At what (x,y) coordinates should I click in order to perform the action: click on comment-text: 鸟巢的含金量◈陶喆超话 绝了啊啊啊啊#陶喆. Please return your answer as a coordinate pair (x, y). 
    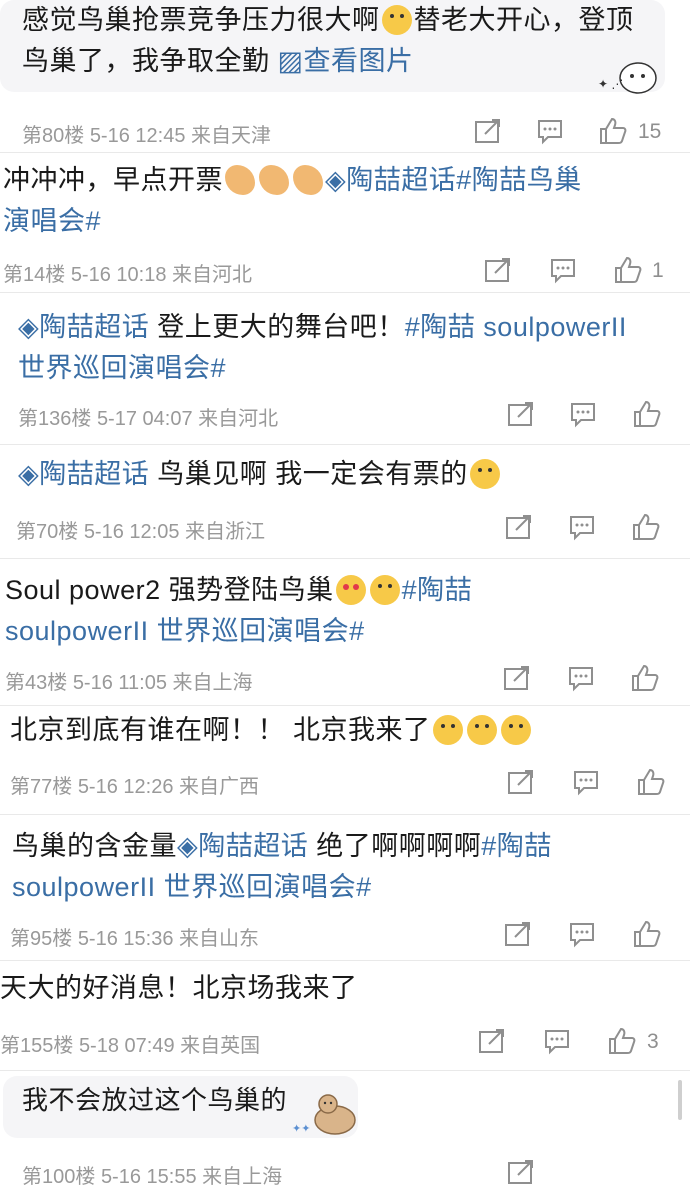
    Looking at the image, I should click on (282, 846).